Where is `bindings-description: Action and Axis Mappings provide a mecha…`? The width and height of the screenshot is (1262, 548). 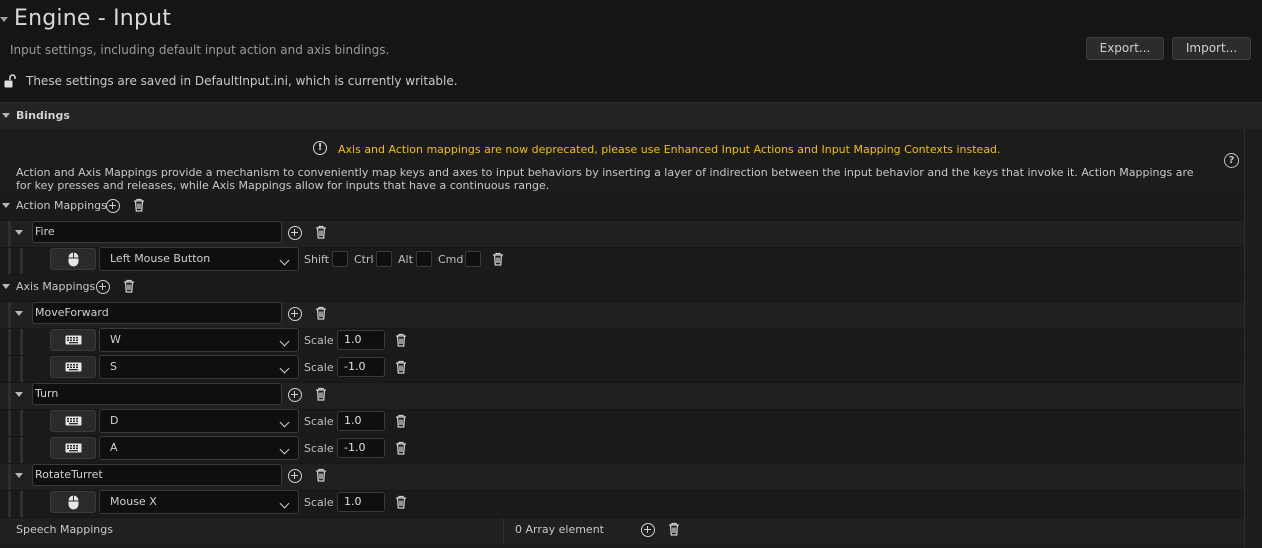
bindings-description: Action and Axis Mappings provide a mecha… is located at coordinates (605, 179).